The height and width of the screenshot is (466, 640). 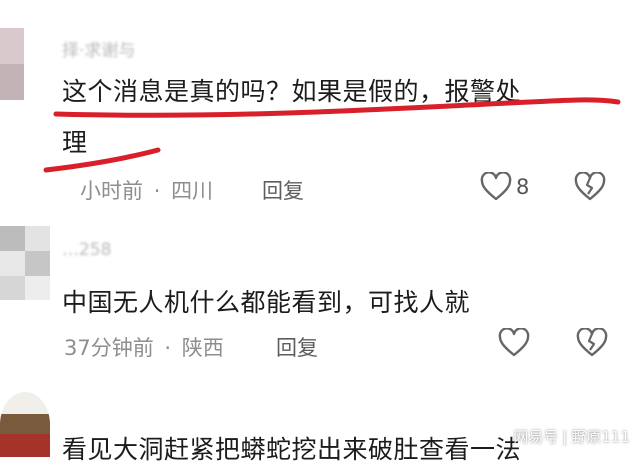 I want to click on comment-username: …258, so click(x=86, y=250).